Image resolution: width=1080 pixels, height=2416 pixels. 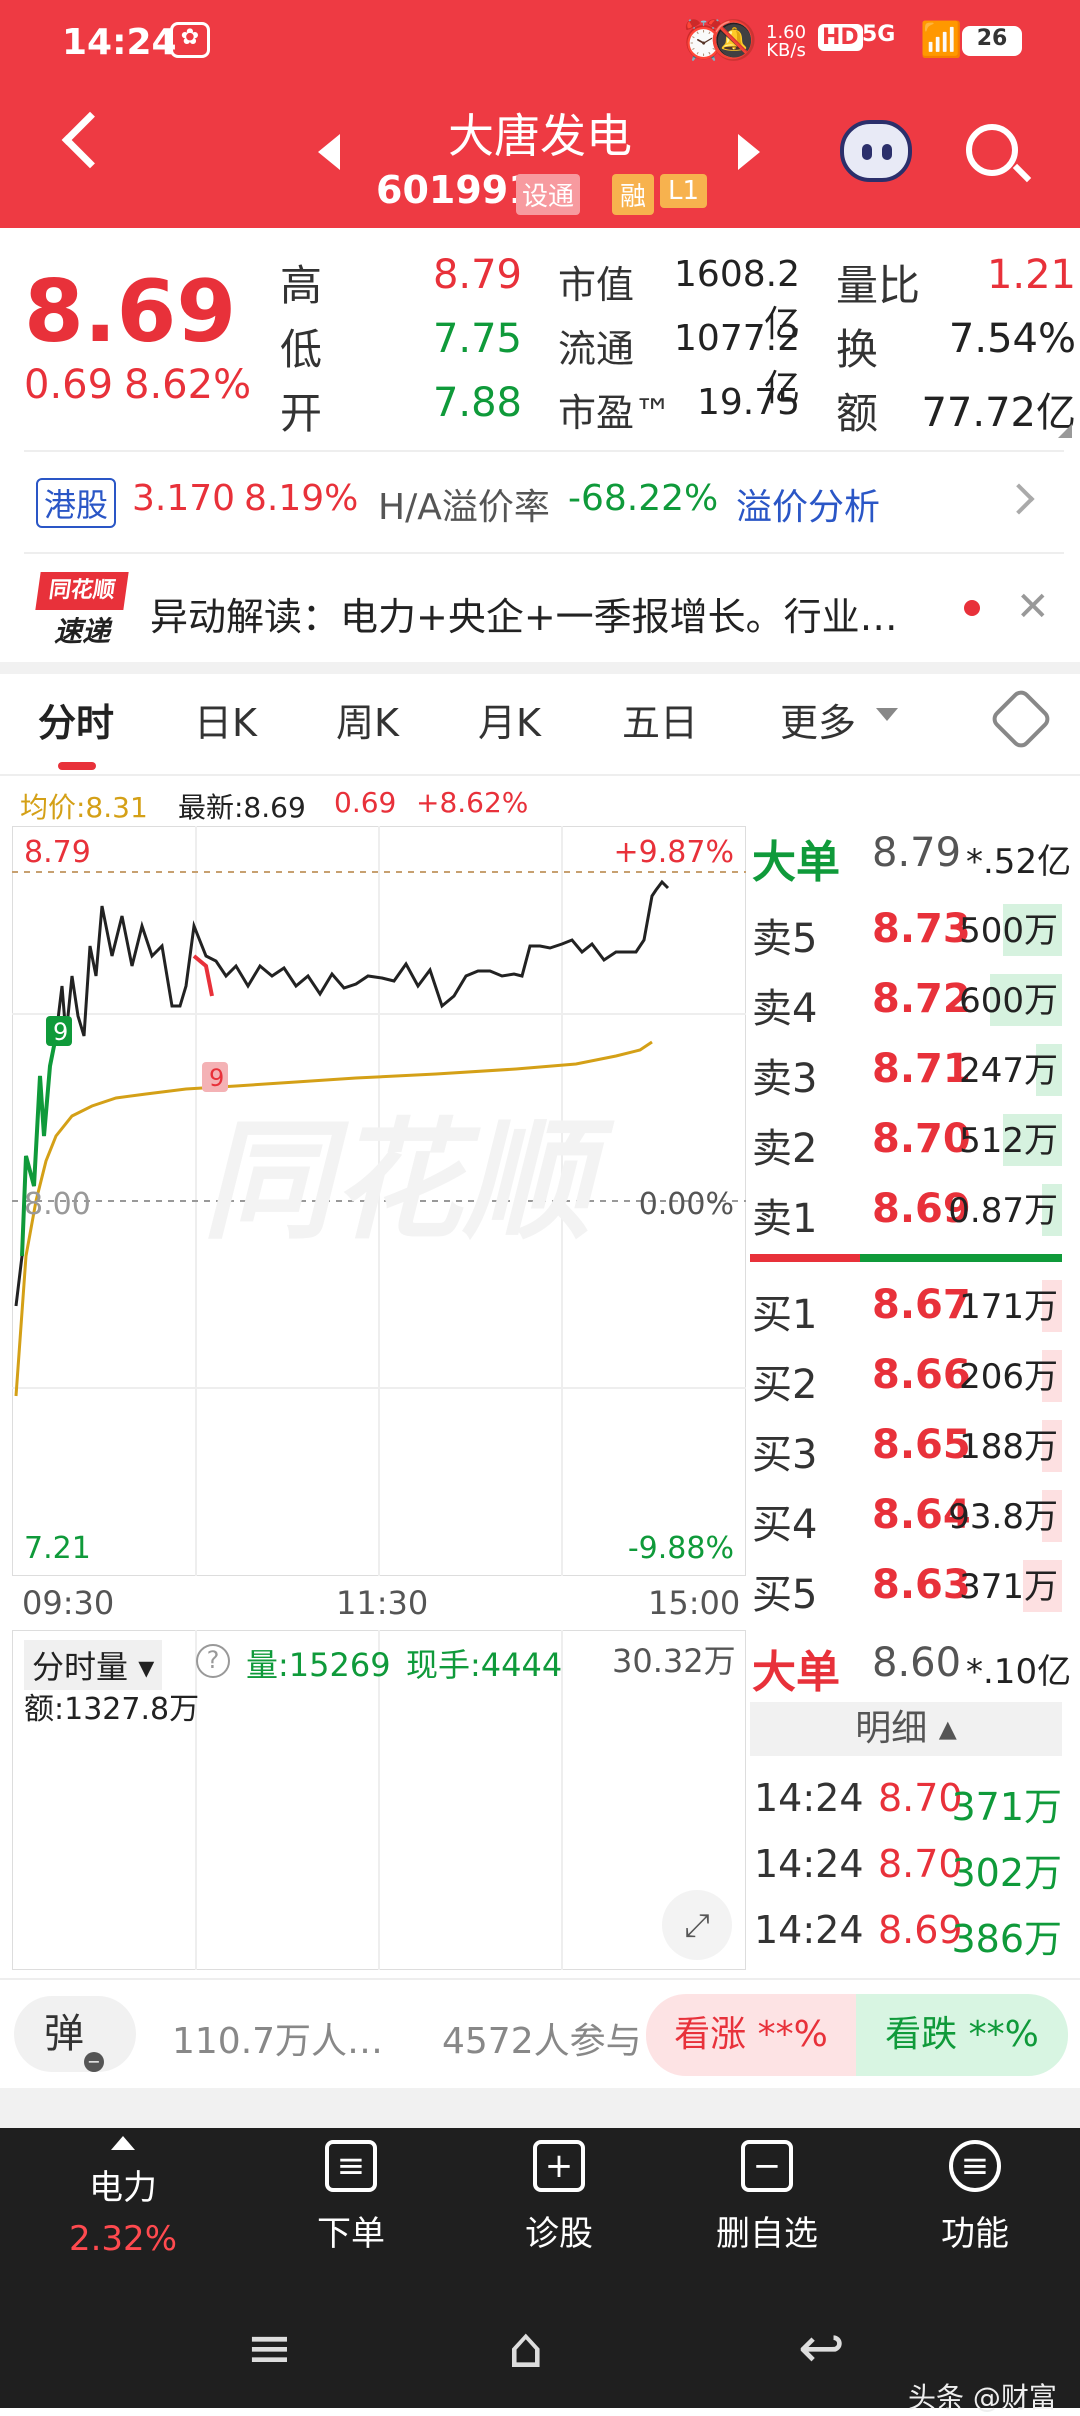 I want to click on bids-row: 买1 8.67 171万, so click(x=907, y=1305).